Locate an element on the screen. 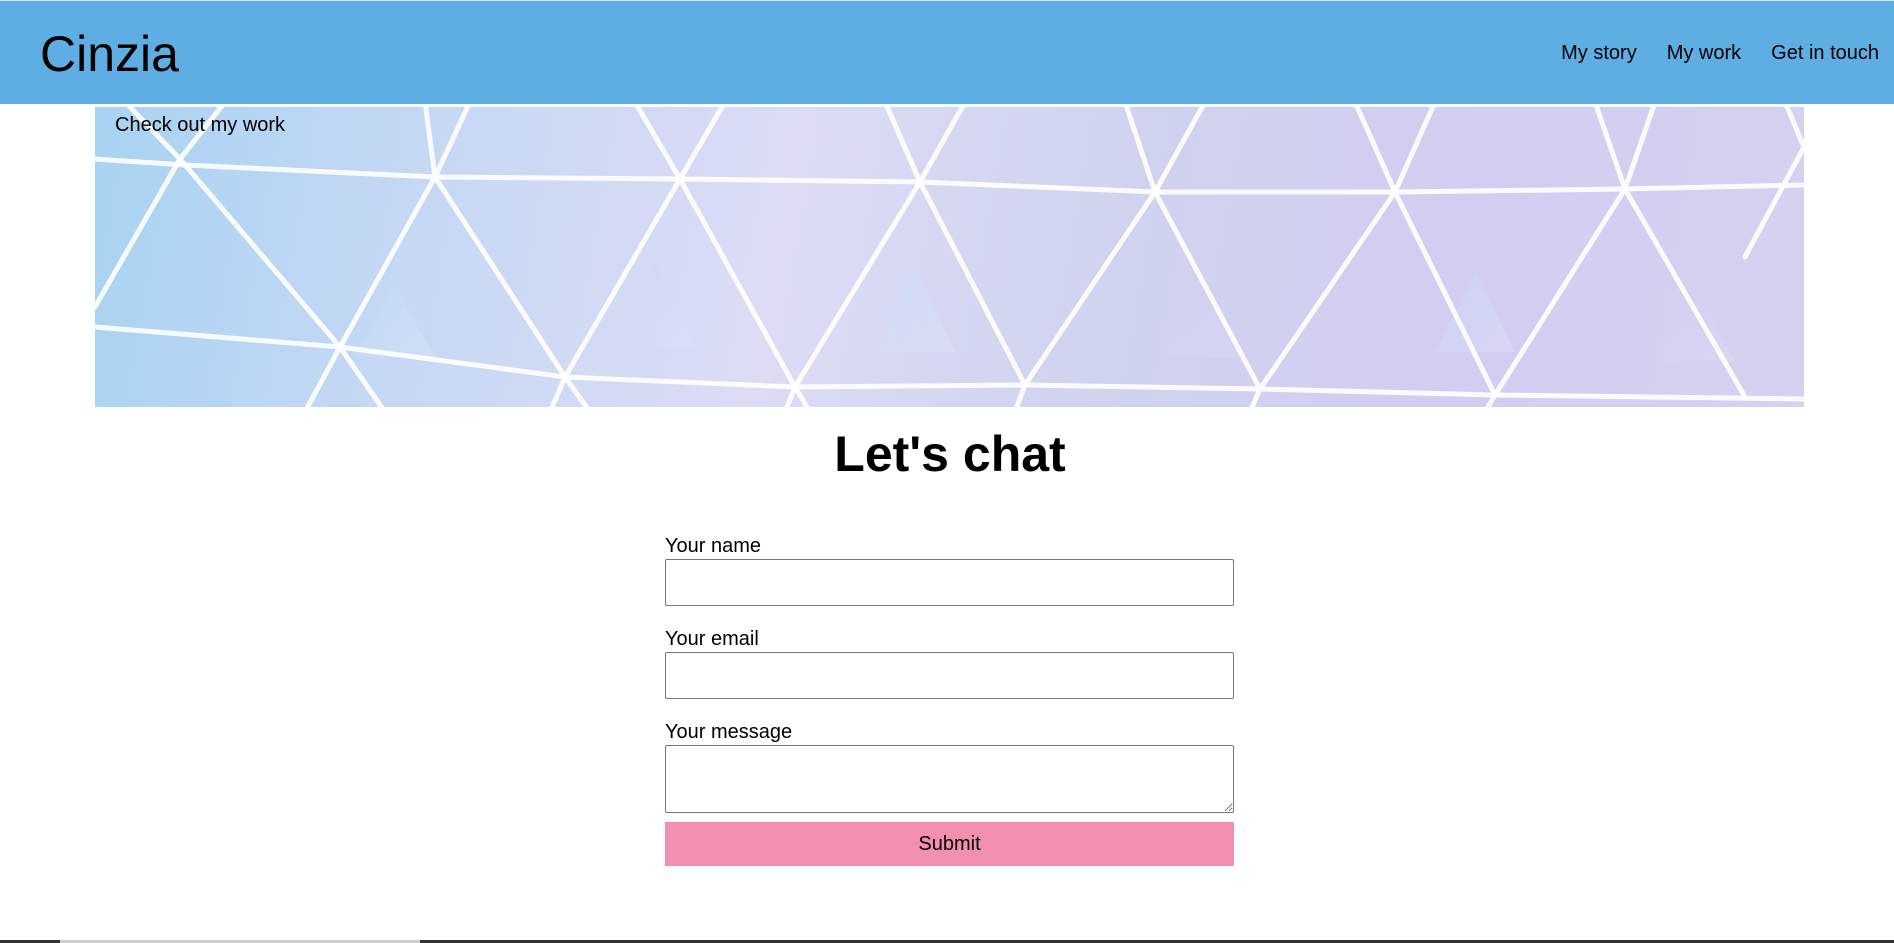 The image size is (1894, 943). email-field is located at coordinates (949, 675).